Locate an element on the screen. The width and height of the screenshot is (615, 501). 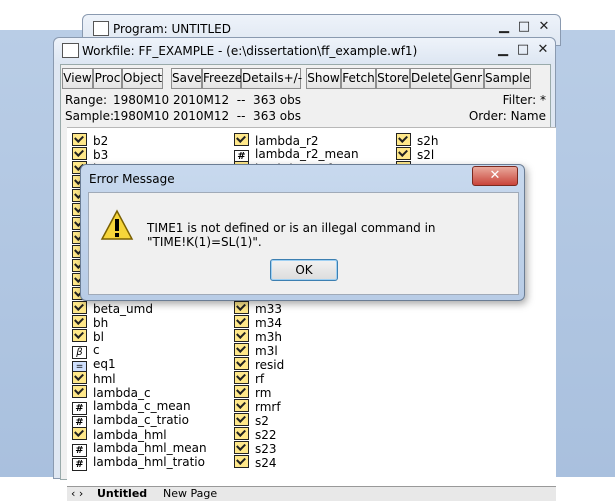
tab-new-page: New Page is located at coordinates (190, 493).